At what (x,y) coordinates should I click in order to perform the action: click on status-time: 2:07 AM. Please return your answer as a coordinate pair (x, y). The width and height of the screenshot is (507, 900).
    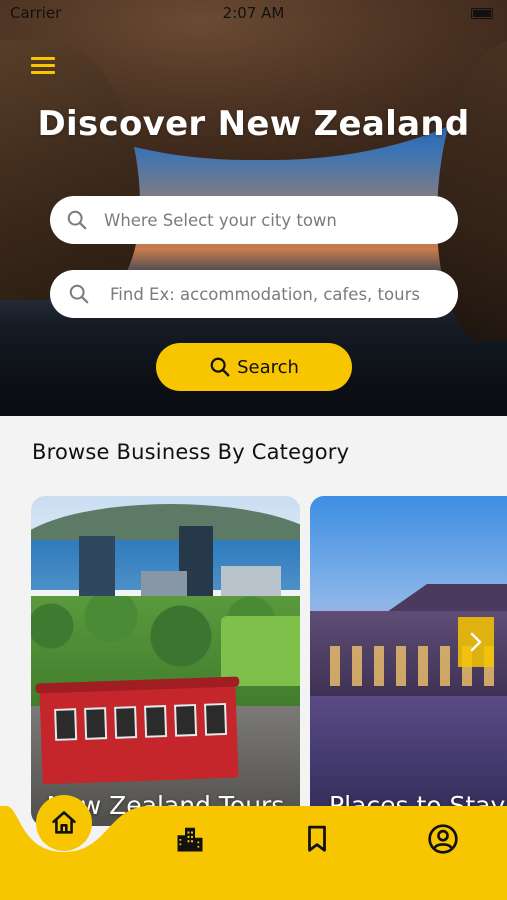
    Looking at the image, I should click on (253, 13).